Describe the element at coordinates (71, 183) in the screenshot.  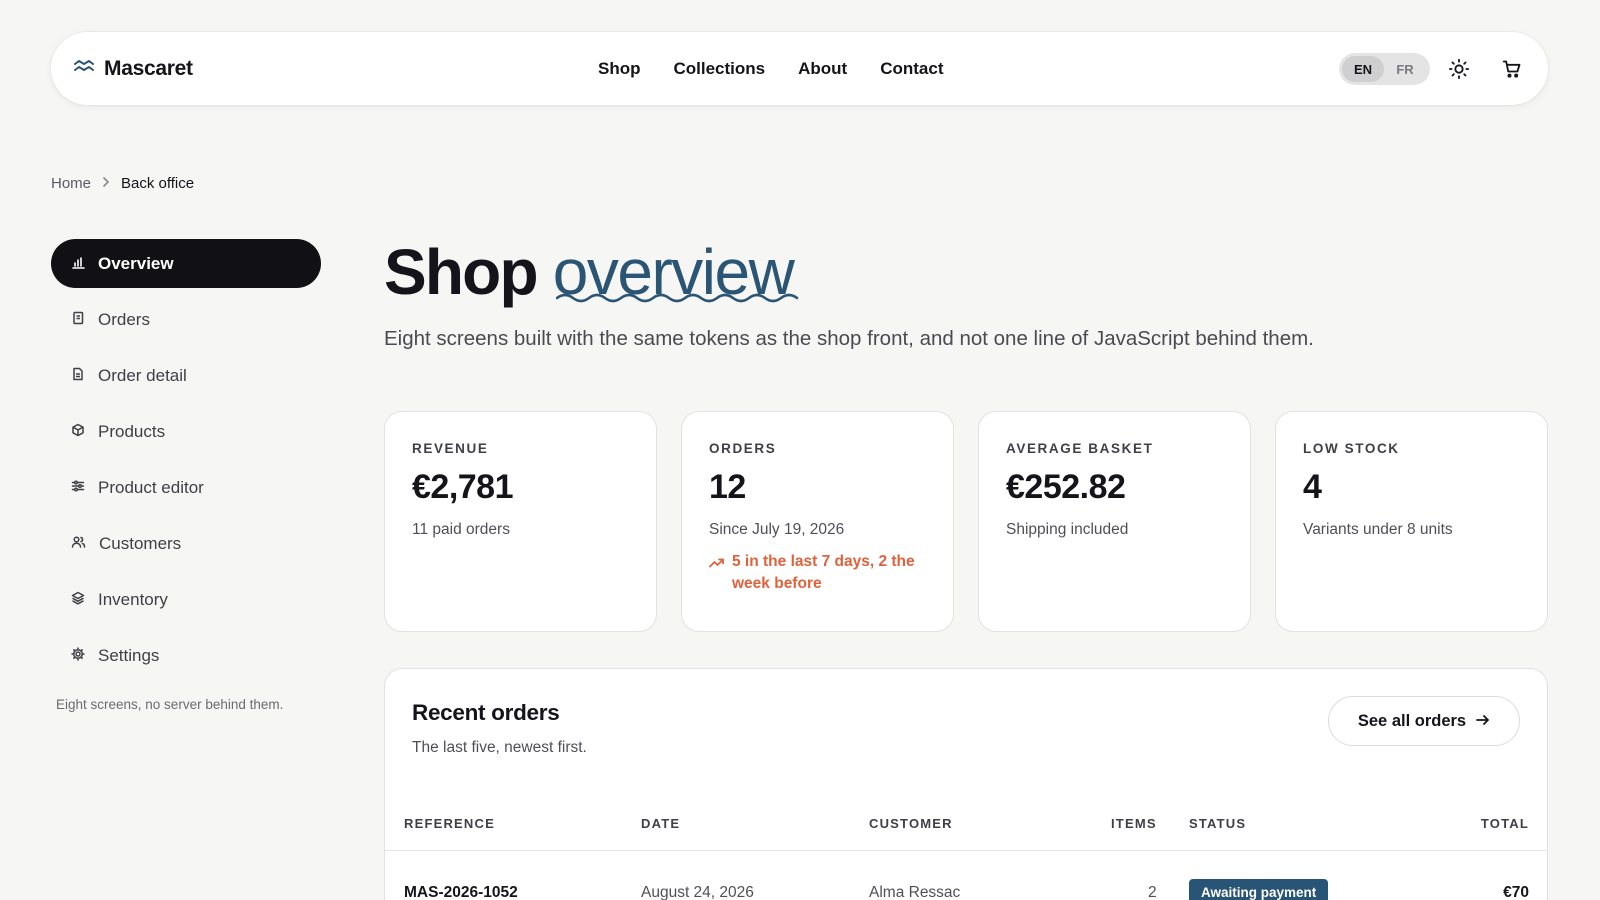
I see `breadcrumb-home: Home` at that location.